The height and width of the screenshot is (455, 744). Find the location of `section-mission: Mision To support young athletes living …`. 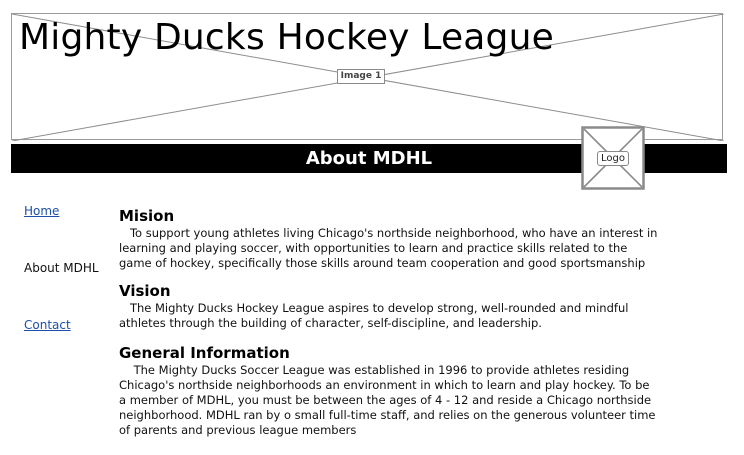

section-mission: Mision To support young athletes living … is located at coordinates (389, 238).